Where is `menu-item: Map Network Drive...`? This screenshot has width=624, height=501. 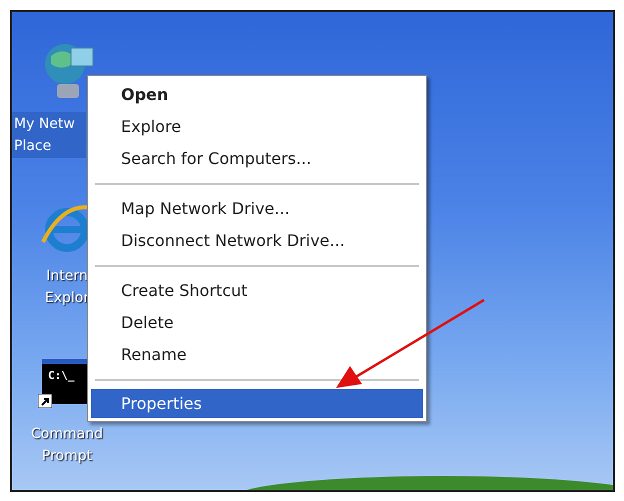 menu-item: Map Network Drive... is located at coordinates (257, 209).